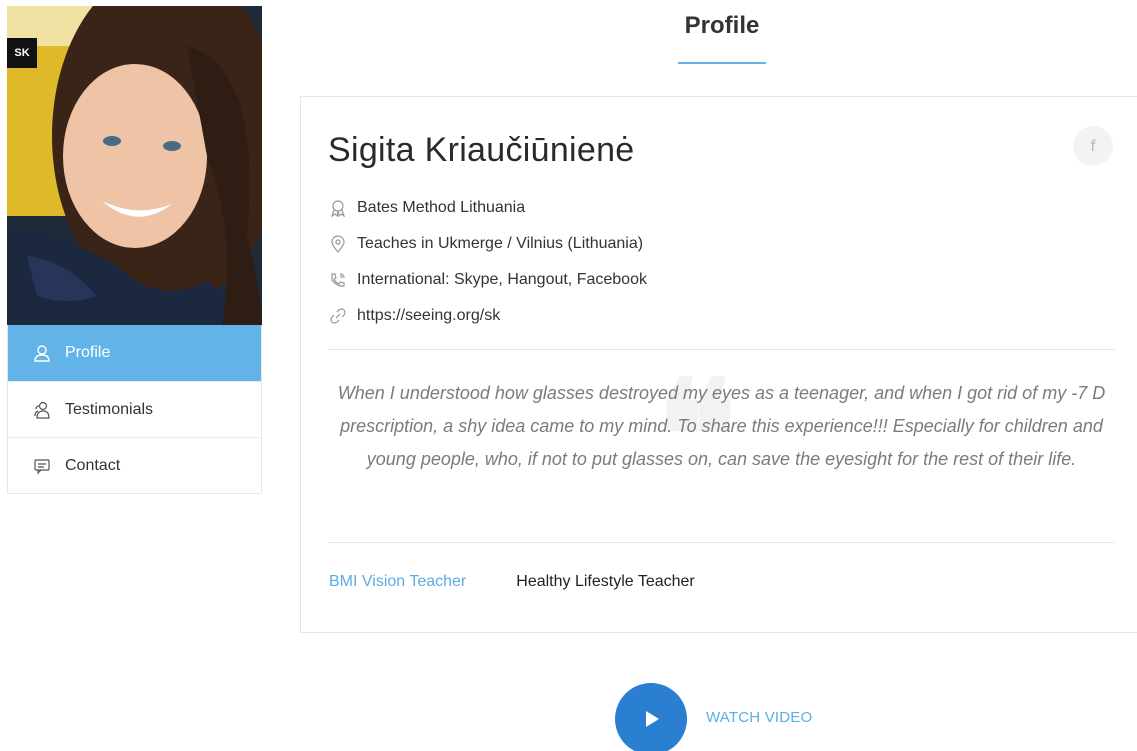  I want to click on info-location: Teaches in Ukmerge / Vilnius (Lithuania), so click(488, 244).